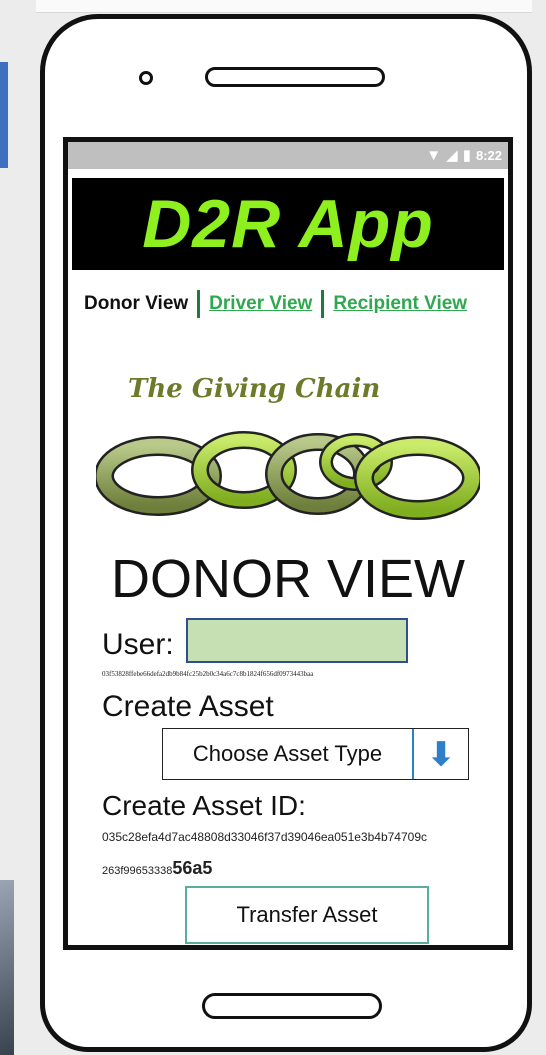 This screenshot has width=546, height=1055. What do you see at coordinates (136, 304) in the screenshot?
I see `nav-item-donor-view: Donor View` at bounding box center [136, 304].